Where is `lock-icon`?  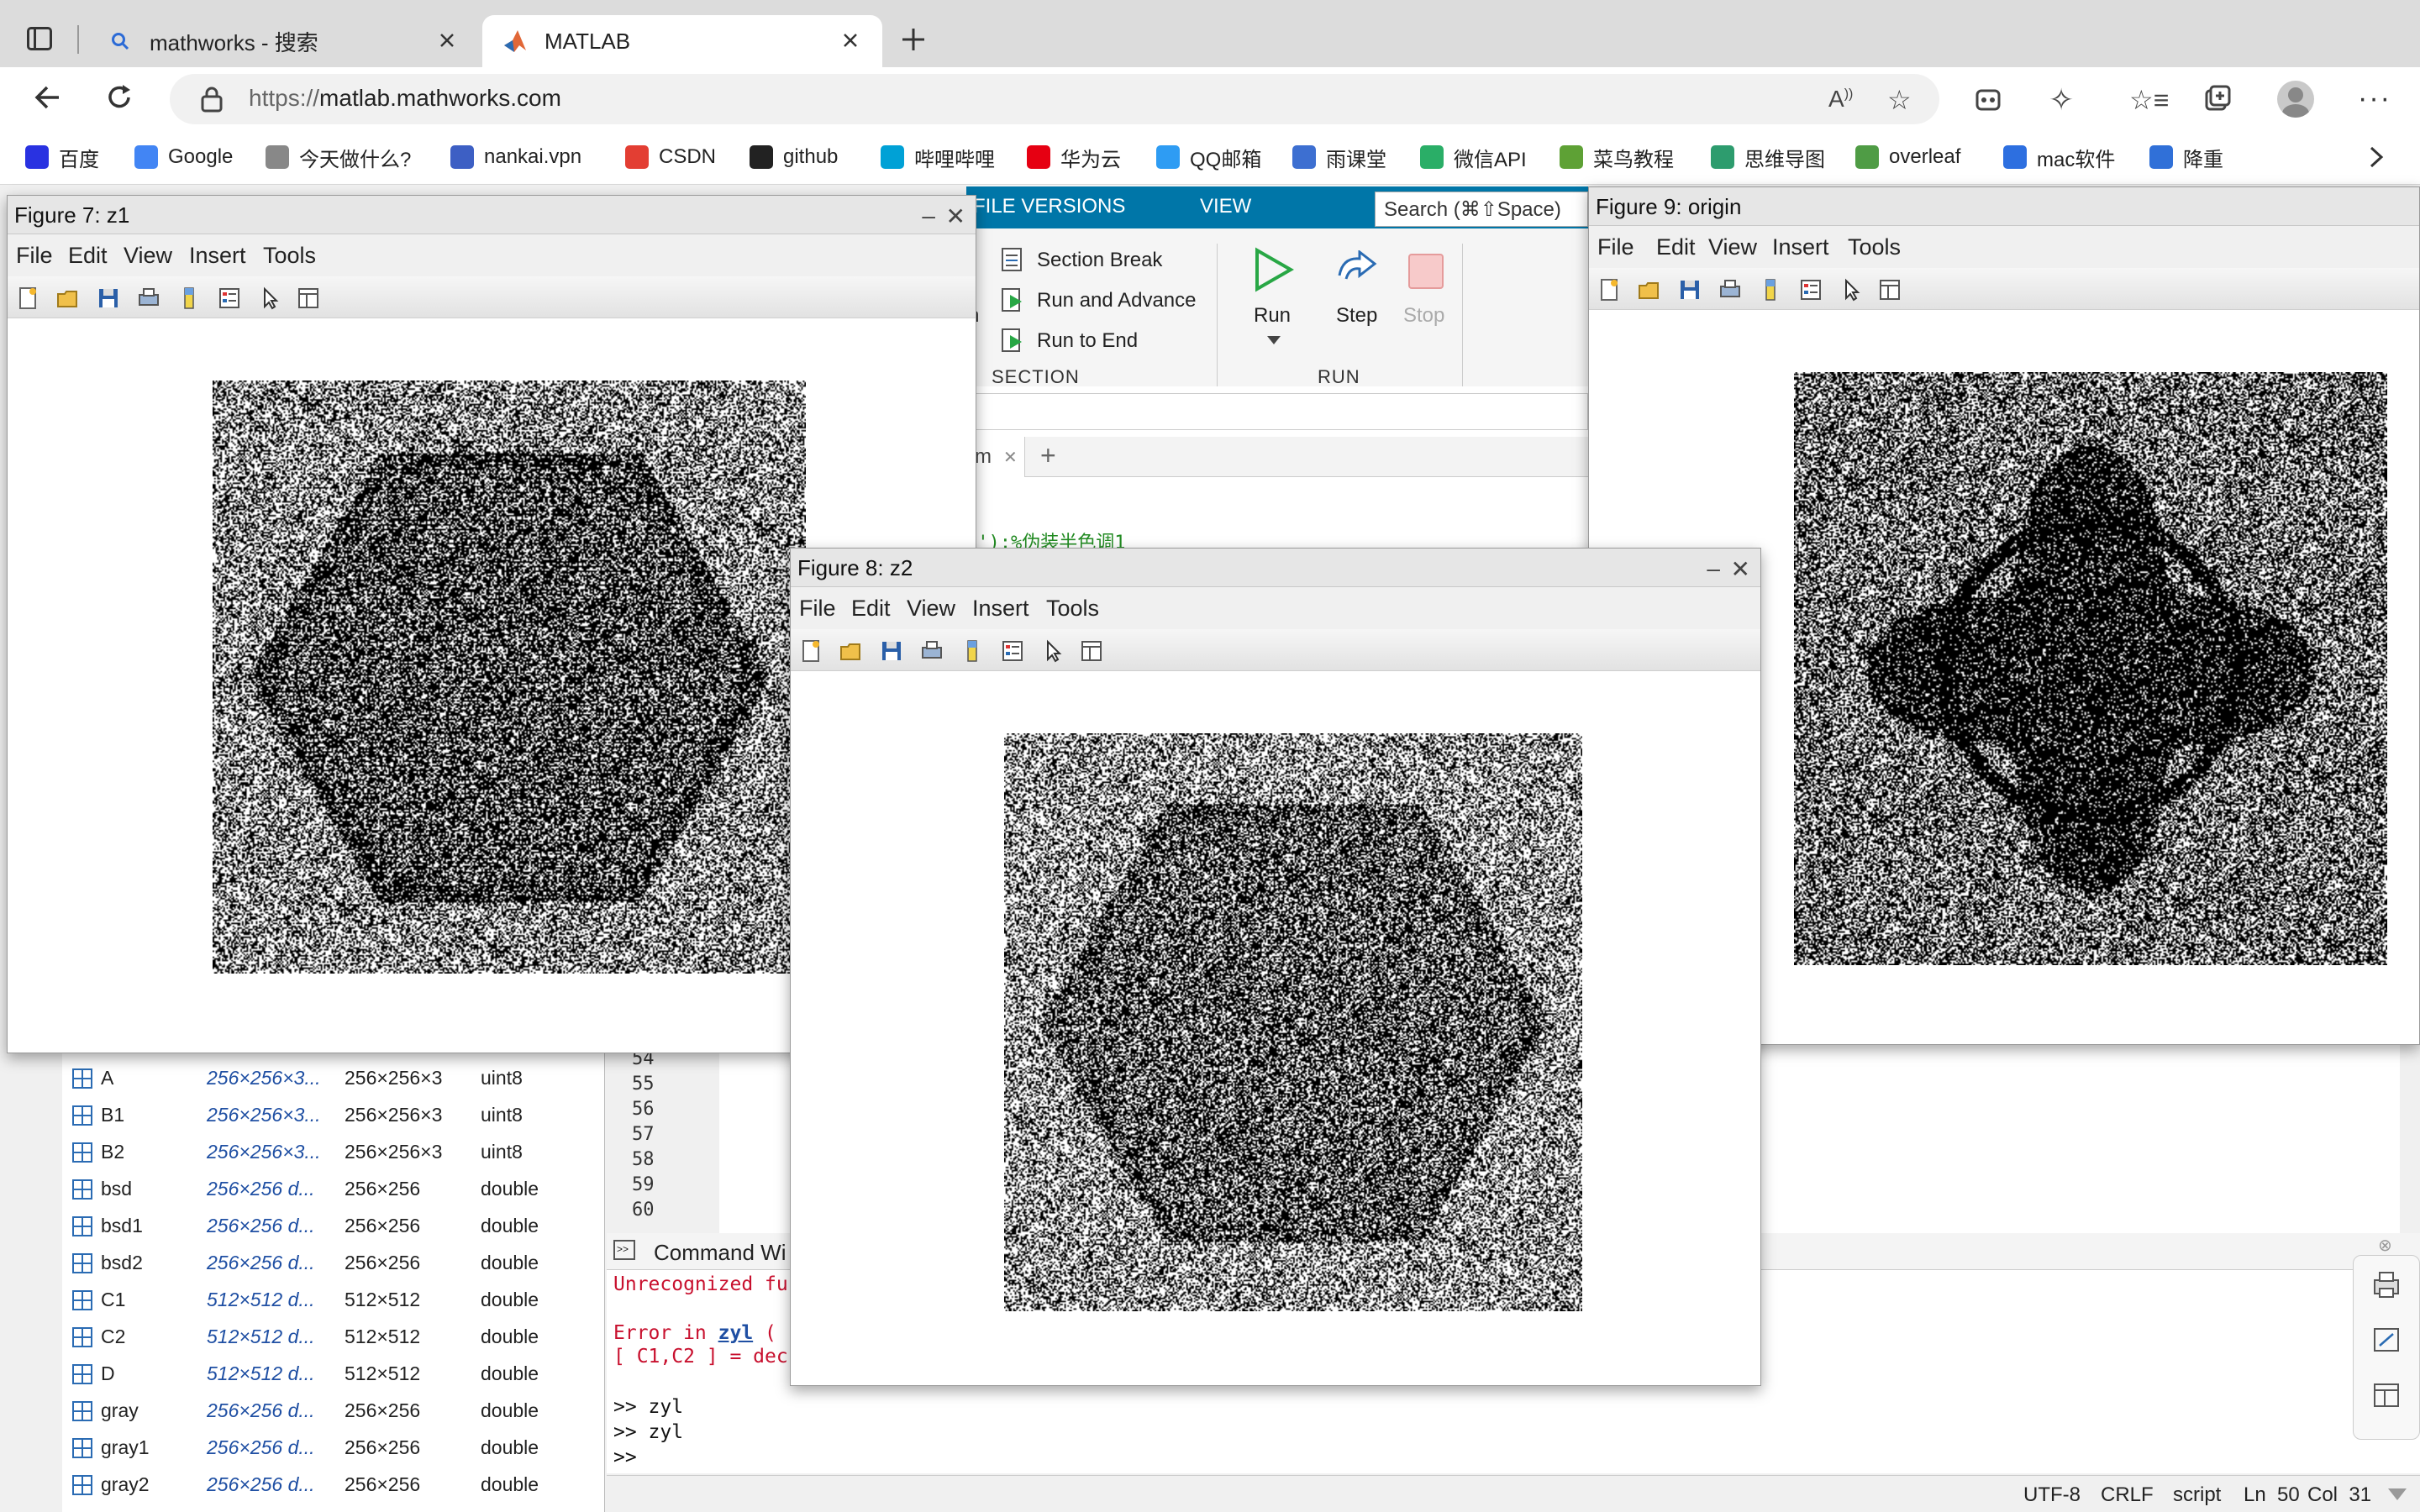
lock-icon is located at coordinates (212, 99).